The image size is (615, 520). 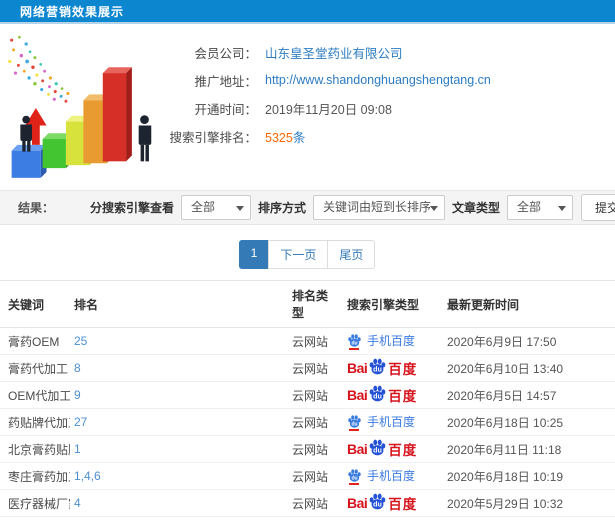 I want to click on updated-cell: 2020年6月18日 10:25, so click(x=529, y=422).